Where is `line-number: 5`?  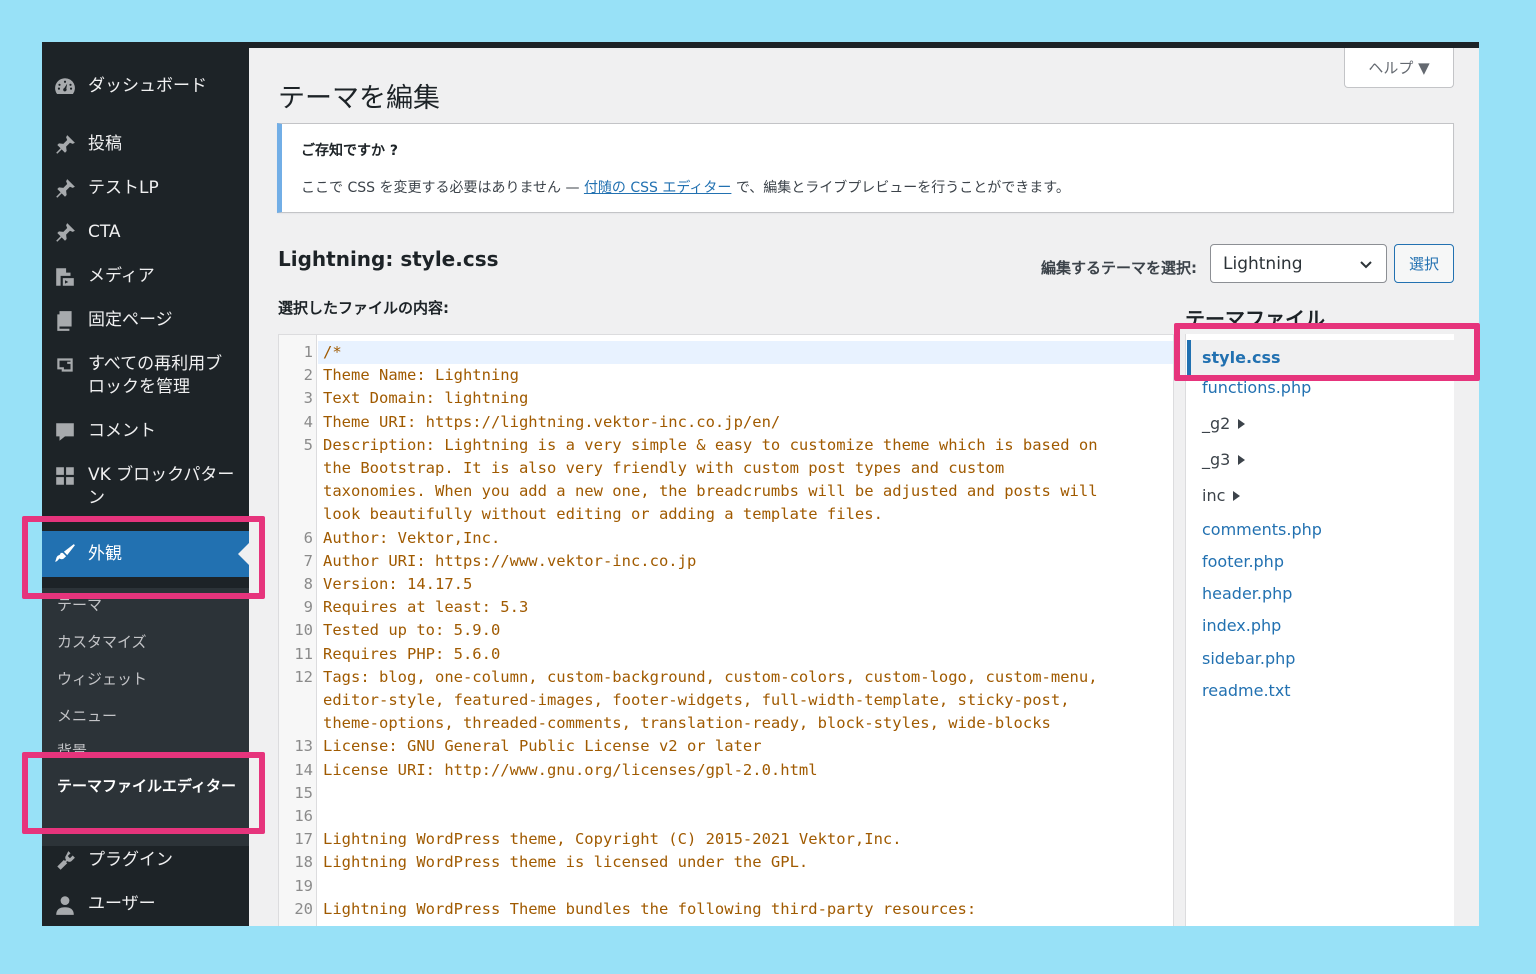
line-number: 5 is located at coordinates (308, 444).